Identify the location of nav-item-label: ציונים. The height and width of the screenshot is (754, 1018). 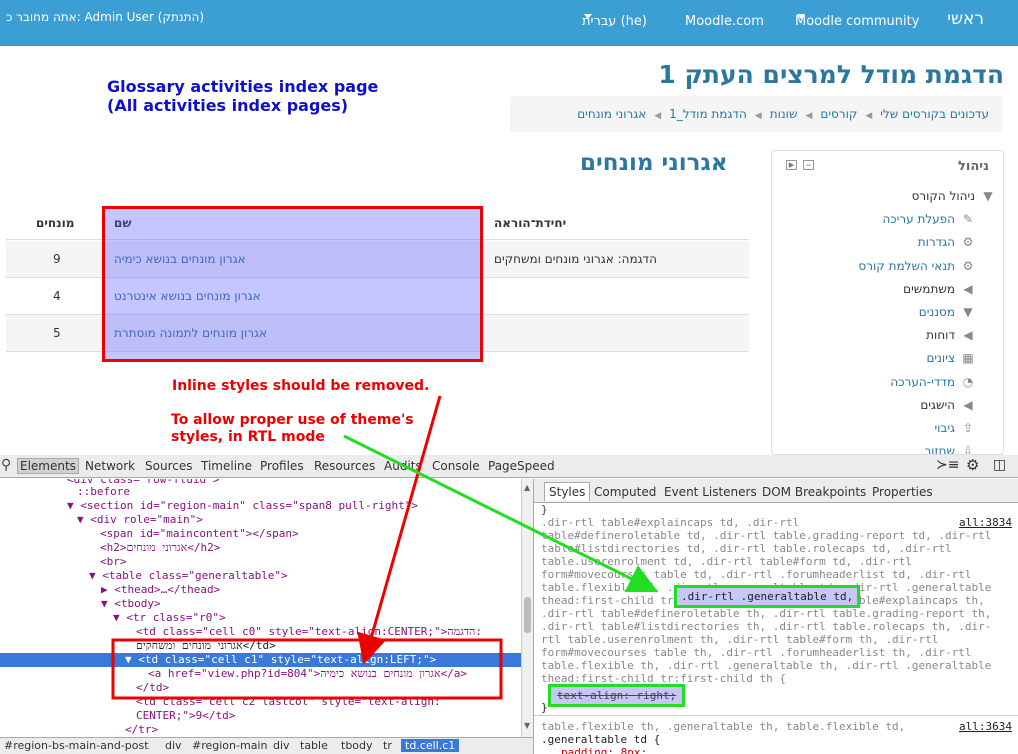
(940, 358).